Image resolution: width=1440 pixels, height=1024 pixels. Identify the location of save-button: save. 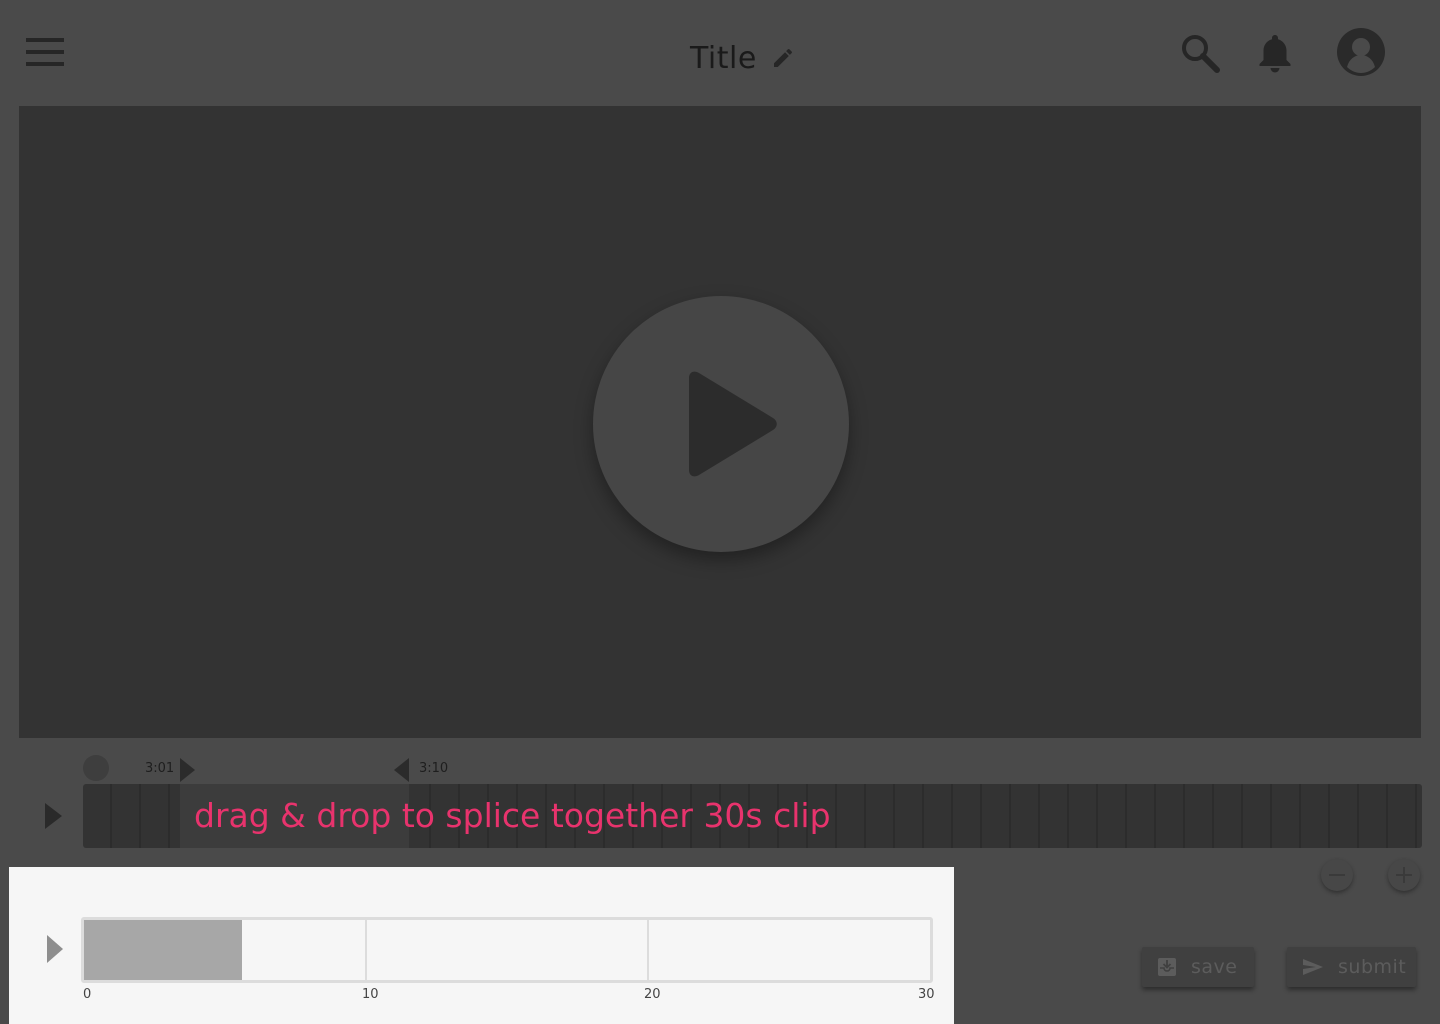
(1198, 967).